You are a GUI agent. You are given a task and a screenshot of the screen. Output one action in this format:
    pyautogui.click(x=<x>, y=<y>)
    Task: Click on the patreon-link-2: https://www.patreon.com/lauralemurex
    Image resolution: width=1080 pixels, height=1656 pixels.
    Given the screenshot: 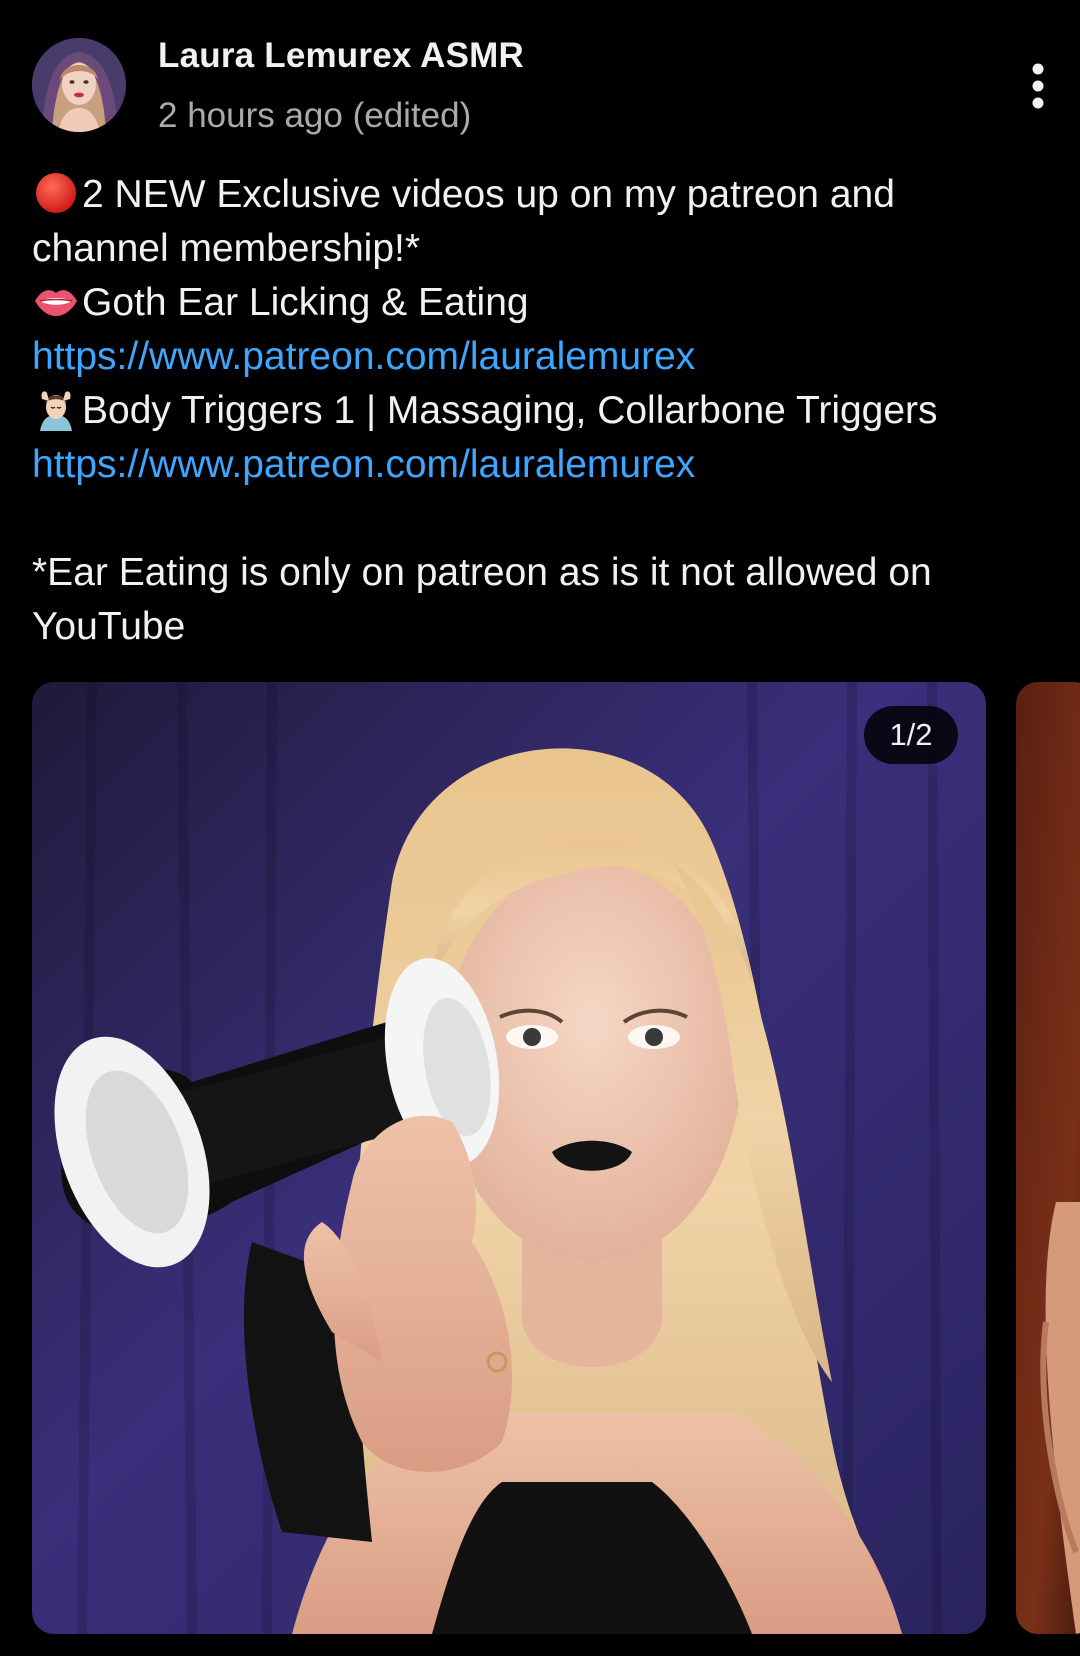 What is the action you would take?
    pyautogui.click(x=537, y=465)
    